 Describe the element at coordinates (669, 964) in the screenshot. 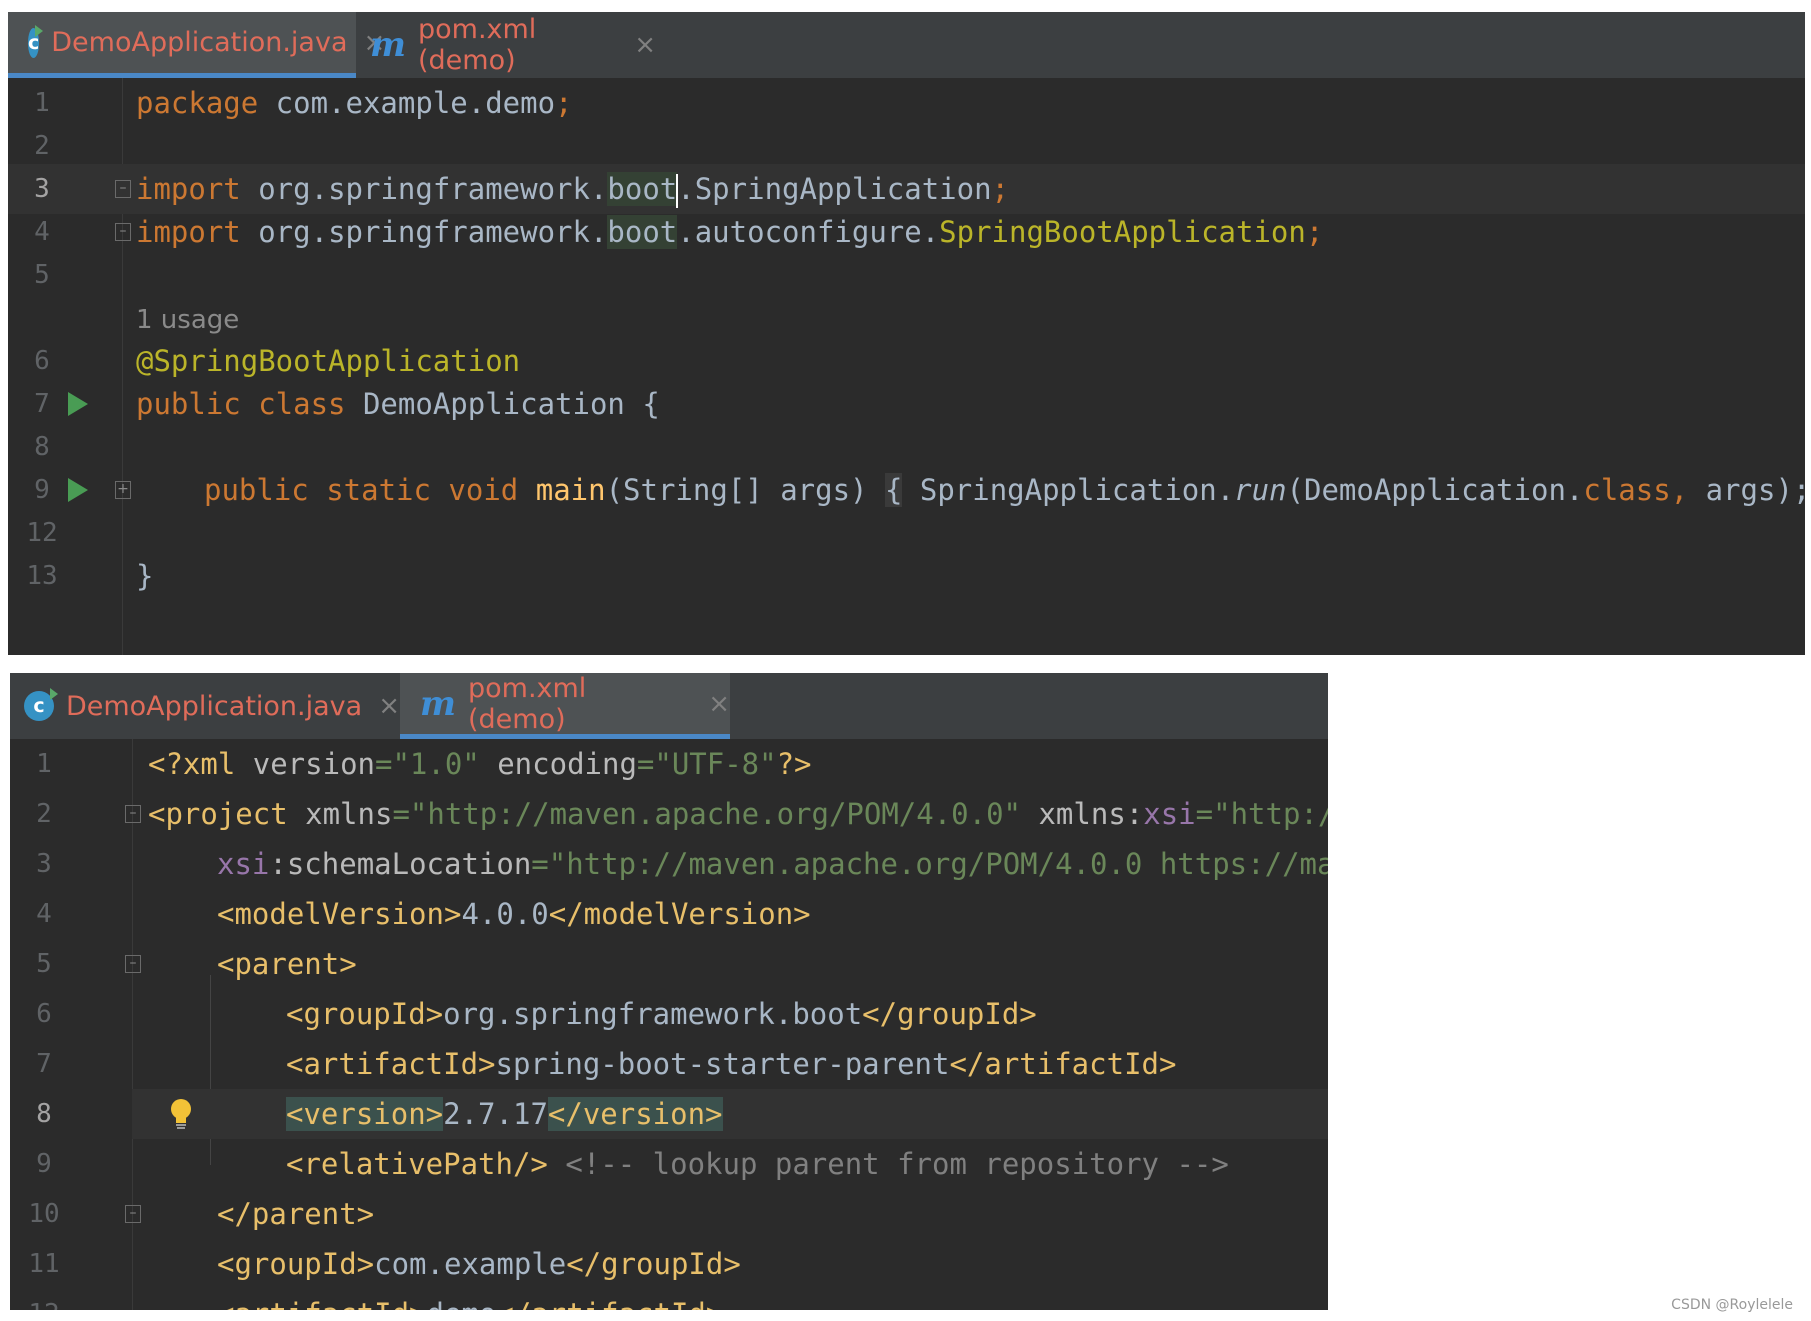

I see `code-line: 5 – <parent>` at that location.